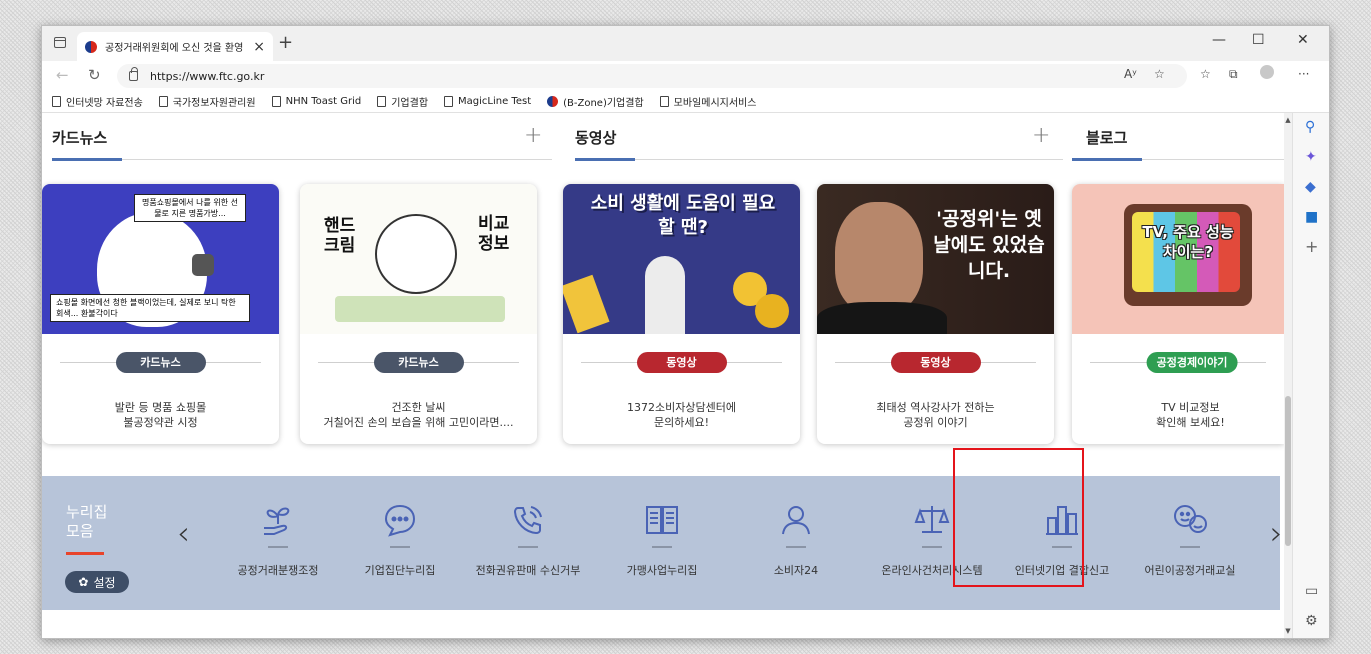 Image resolution: width=1371 pixels, height=654 pixels. Describe the element at coordinates (935, 415) in the screenshot. I see `card-description: 최태성 역사강사가 전하는 공정위 이야기` at that location.